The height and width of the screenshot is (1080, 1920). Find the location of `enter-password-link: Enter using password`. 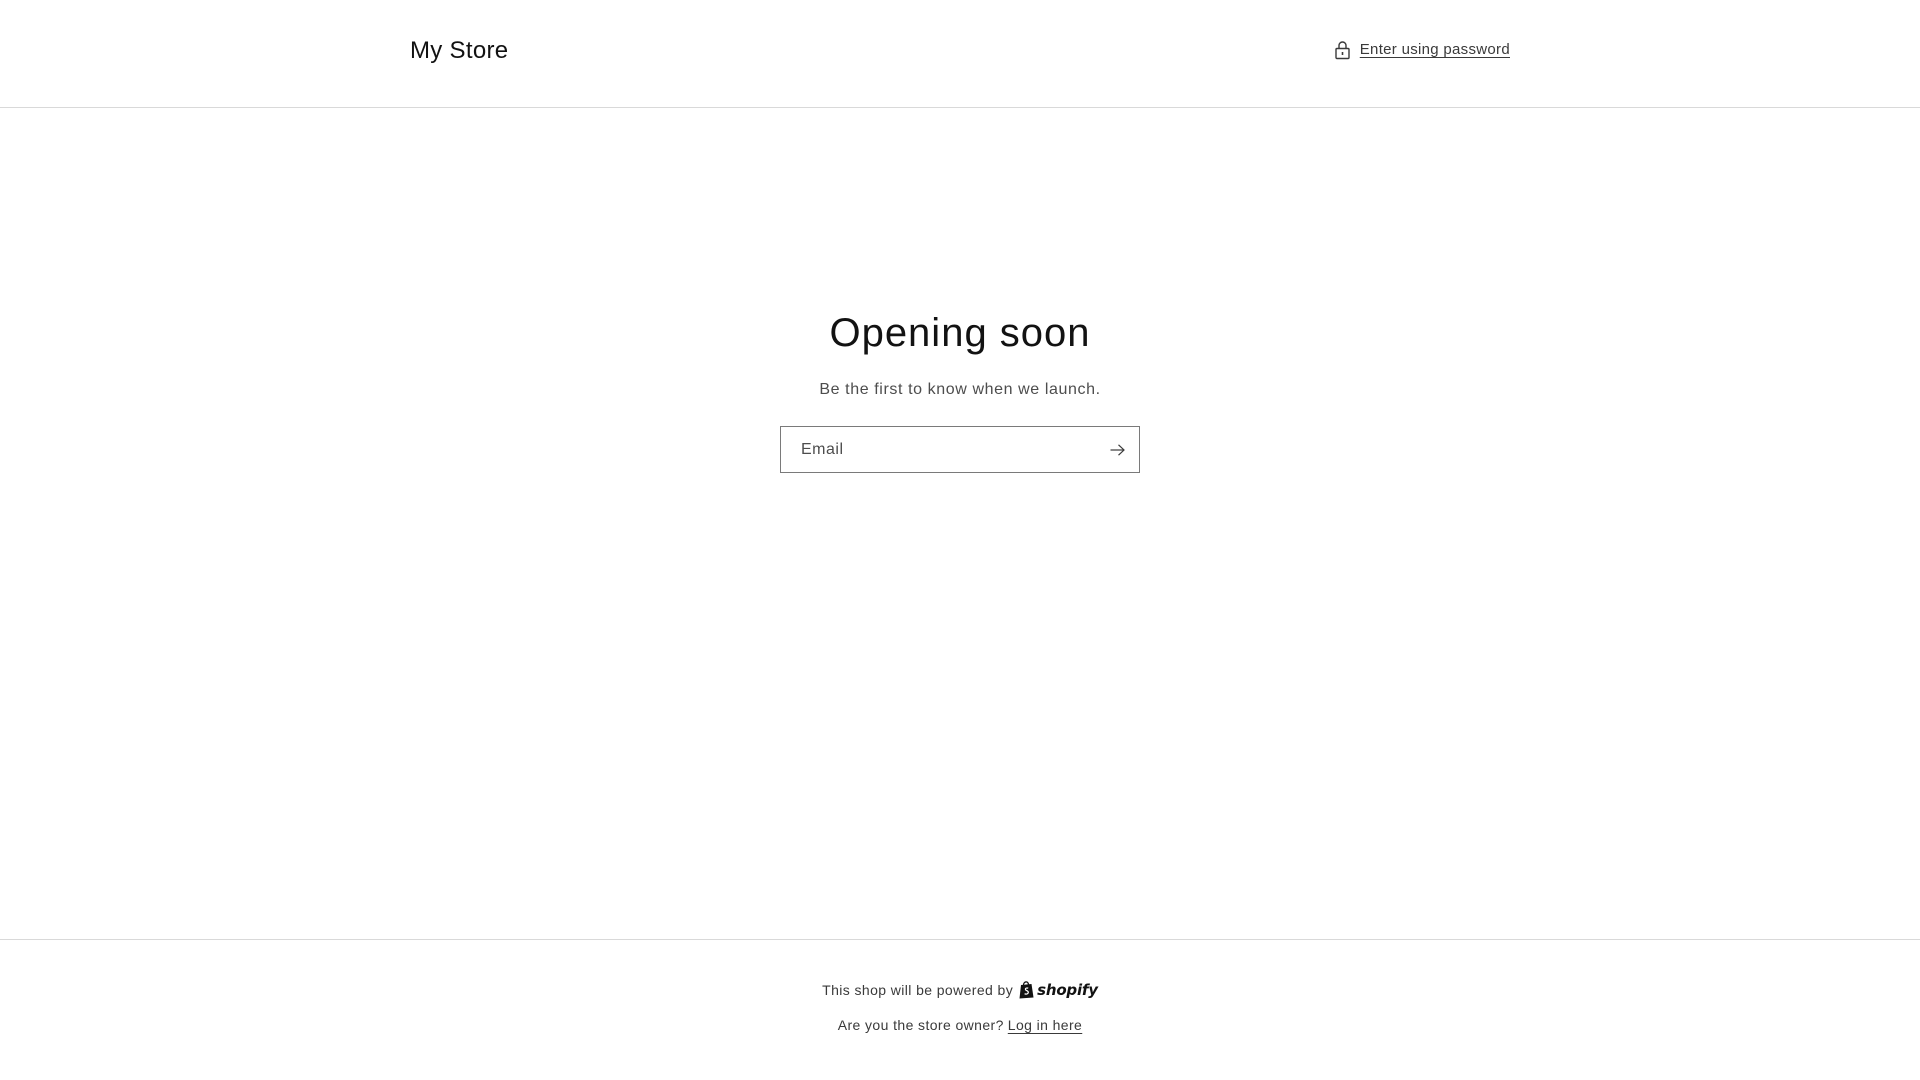

enter-password-link: Enter using password is located at coordinates (1422, 50).